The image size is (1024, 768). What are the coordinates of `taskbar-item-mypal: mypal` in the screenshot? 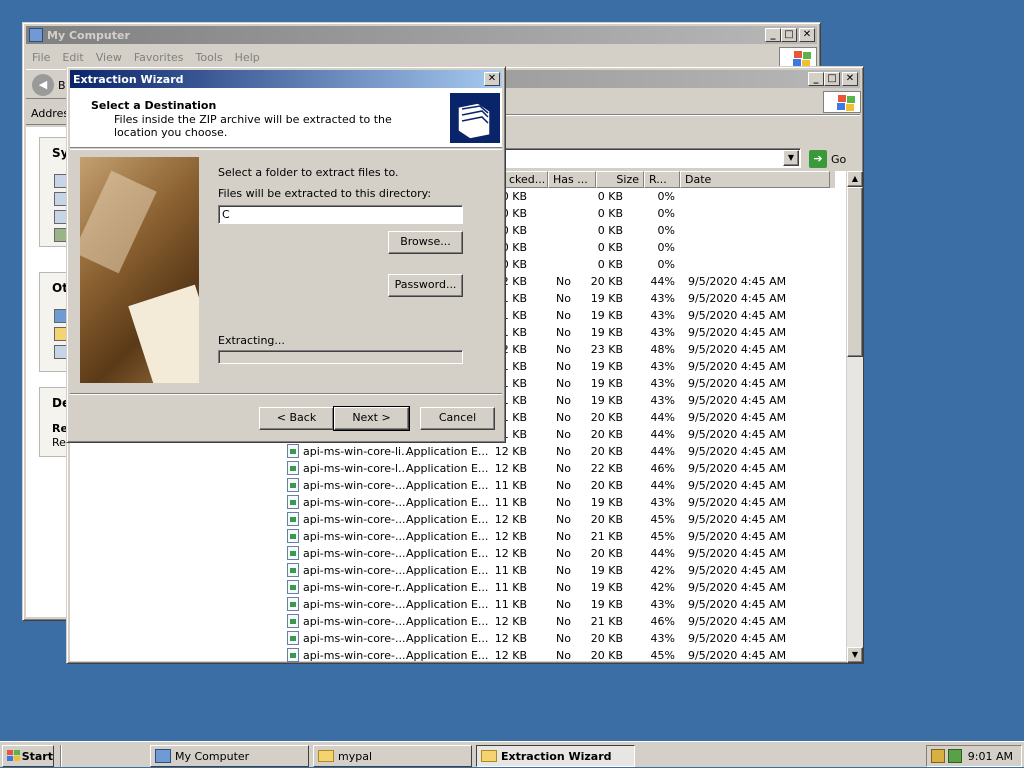 It's located at (392, 756).